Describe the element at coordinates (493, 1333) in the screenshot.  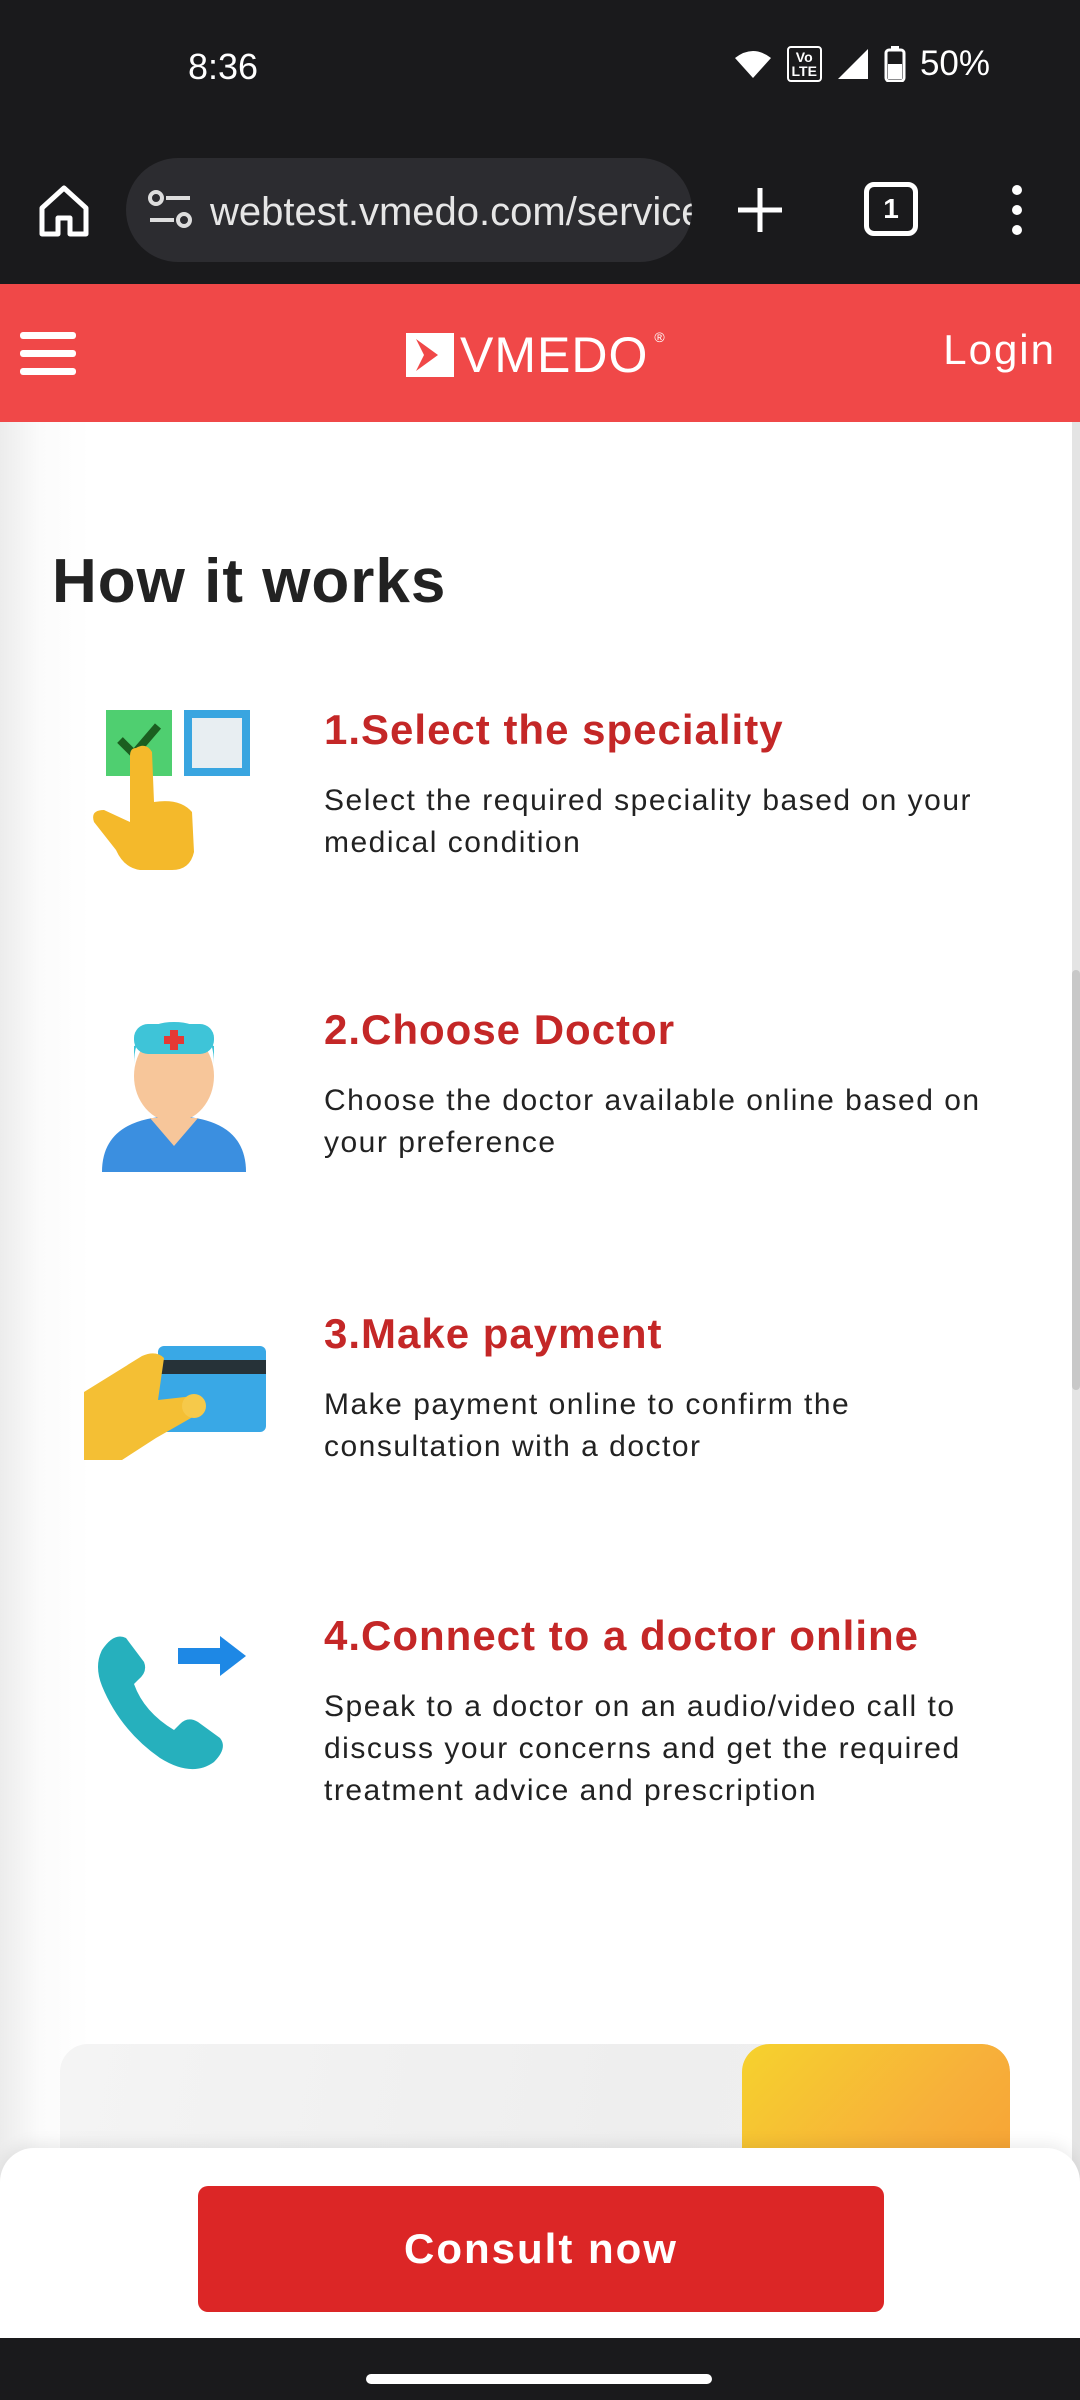
I see `step-title: 3.Make payment` at that location.